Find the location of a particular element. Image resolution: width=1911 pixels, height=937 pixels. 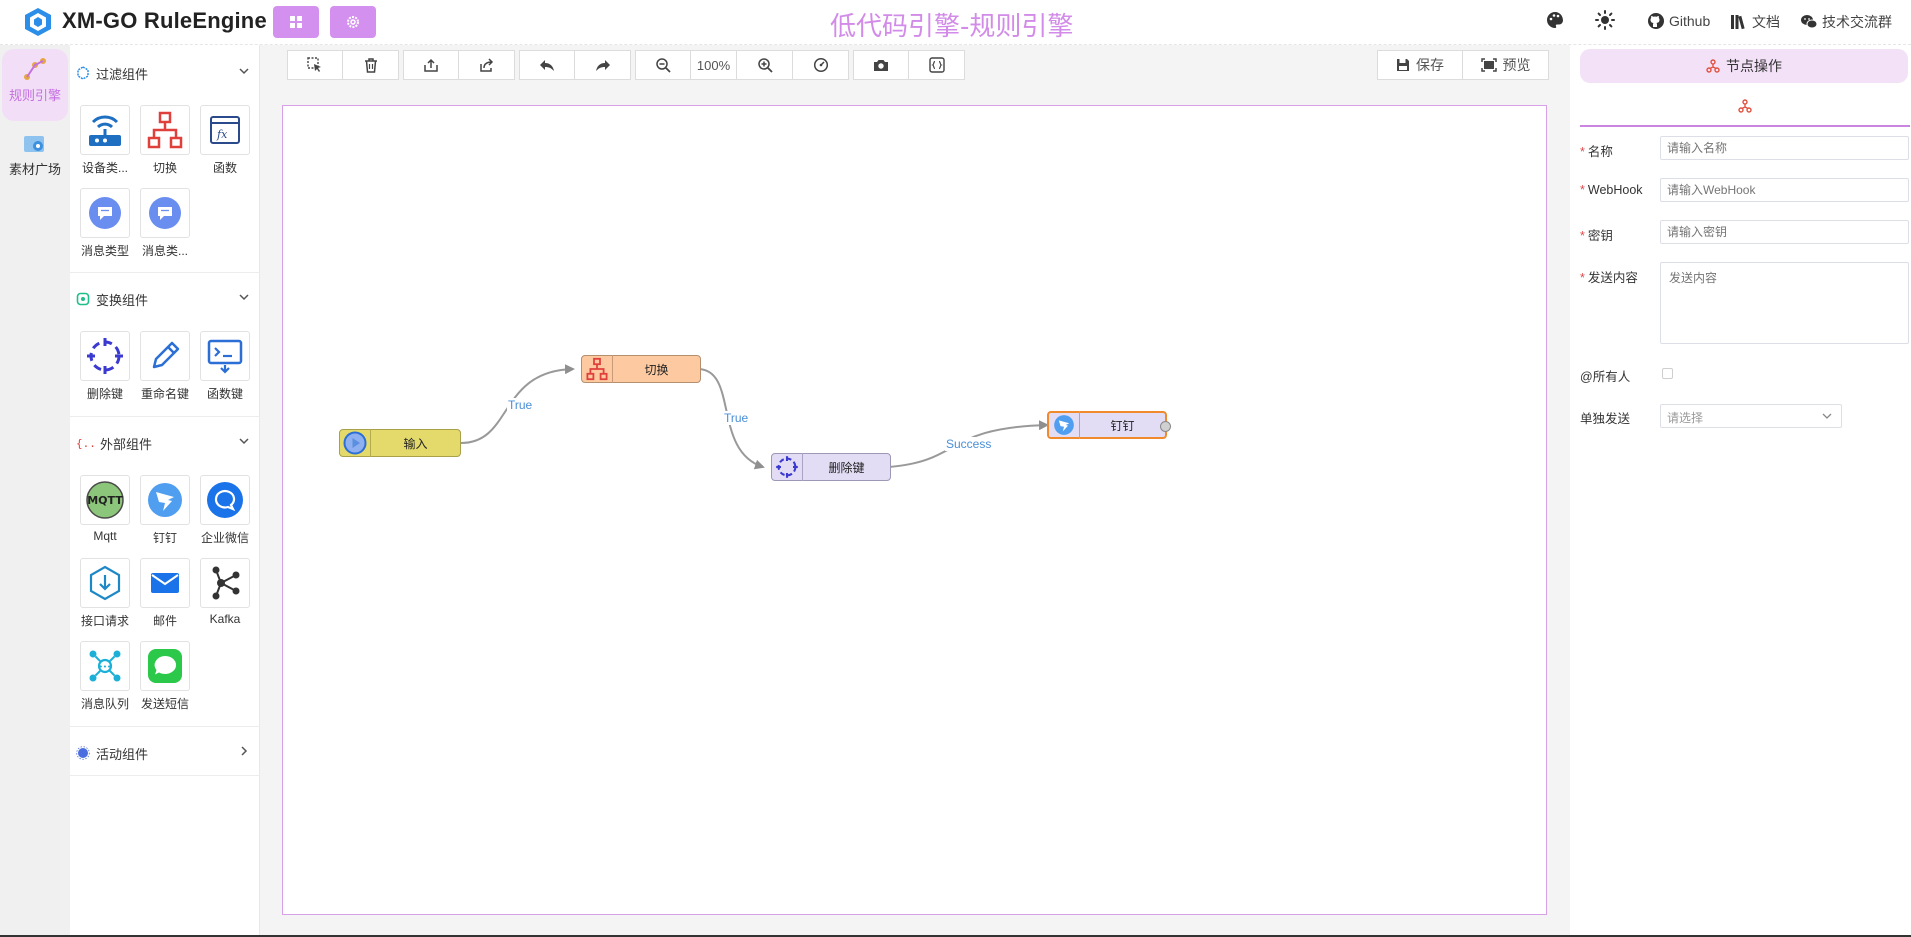

select-tool-button is located at coordinates (315, 65).